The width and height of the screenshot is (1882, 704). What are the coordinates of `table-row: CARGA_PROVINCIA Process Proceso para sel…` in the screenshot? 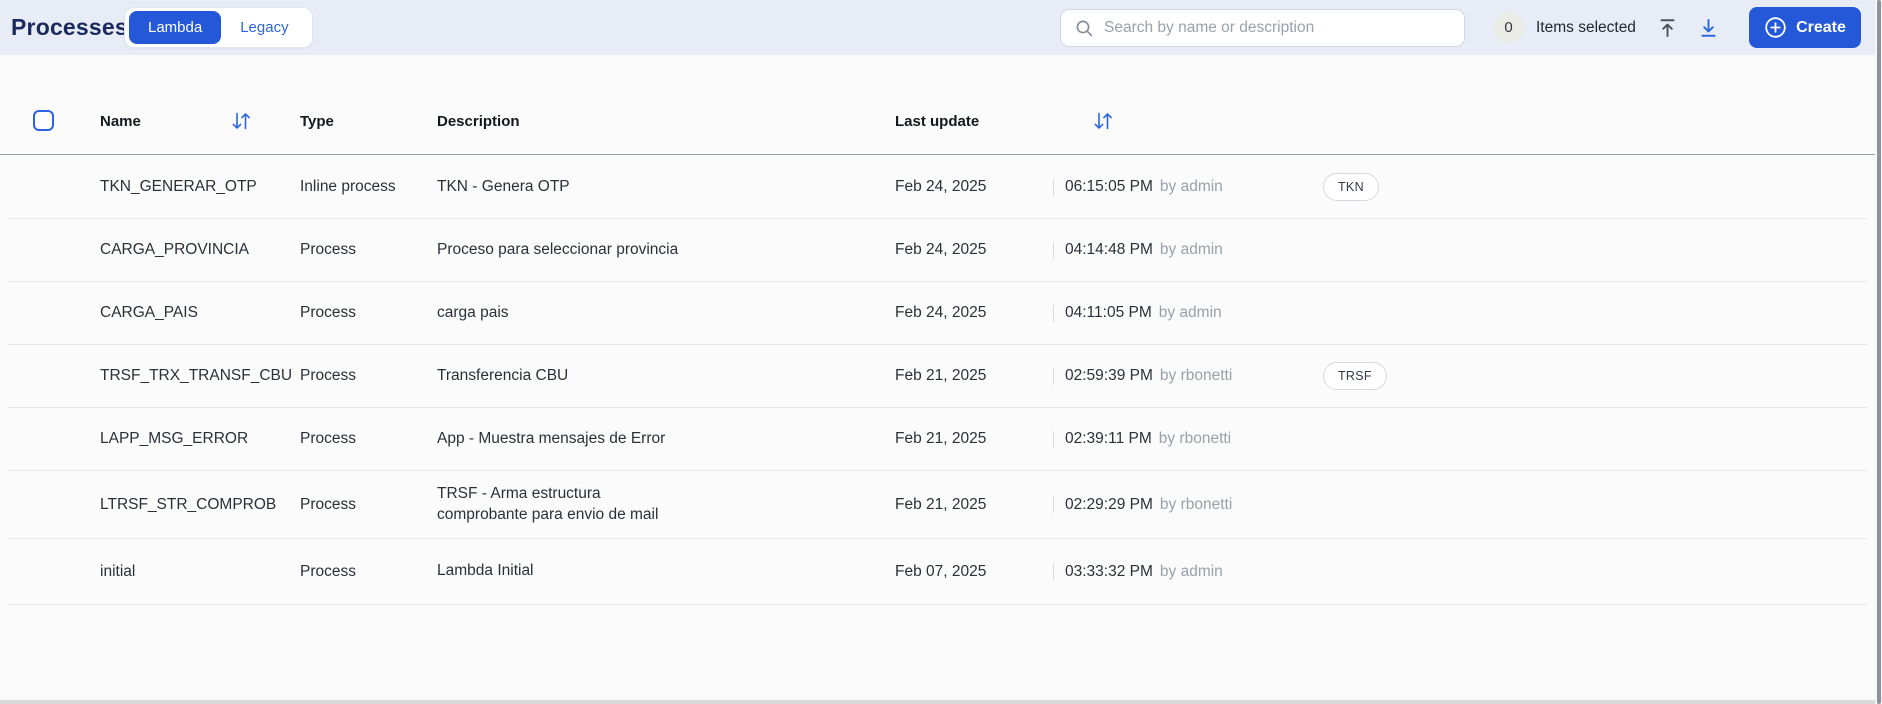 It's located at (937, 250).